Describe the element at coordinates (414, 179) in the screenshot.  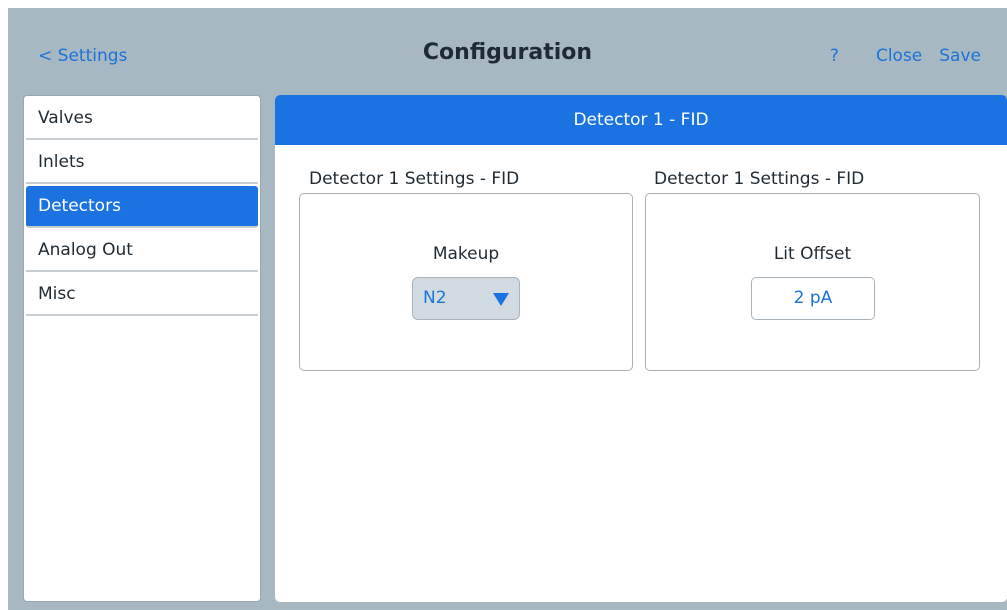
I see `panel-title-makeup: Detector 1 Settings - FID` at that location.